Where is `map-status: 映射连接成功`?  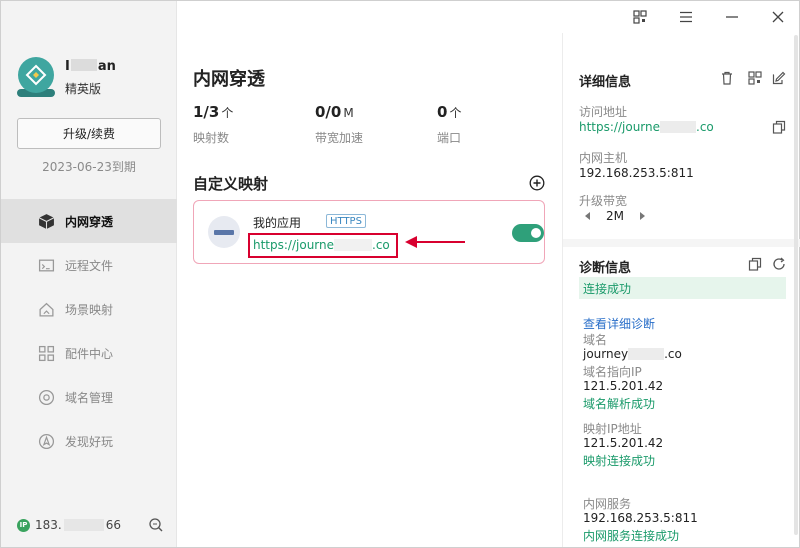 map-status: 映射连接成功 is located at coordinates (619, 461).